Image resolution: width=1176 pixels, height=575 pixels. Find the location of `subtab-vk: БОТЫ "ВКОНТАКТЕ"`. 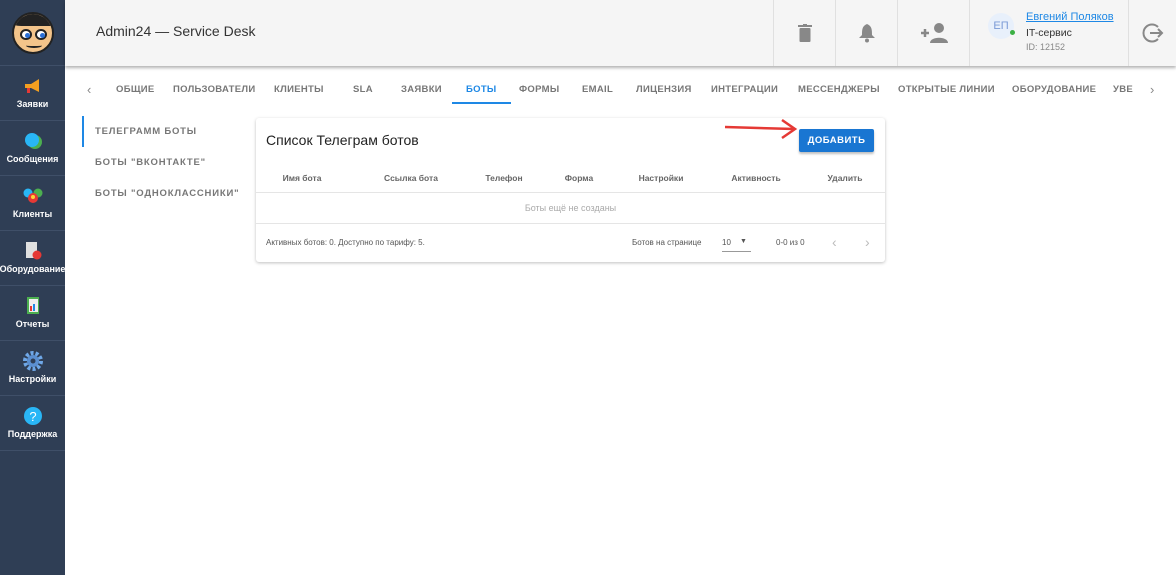

subtab-vk: БОТЫ "ВКОНТАКТЕ" is located at coordinates (160, 162).